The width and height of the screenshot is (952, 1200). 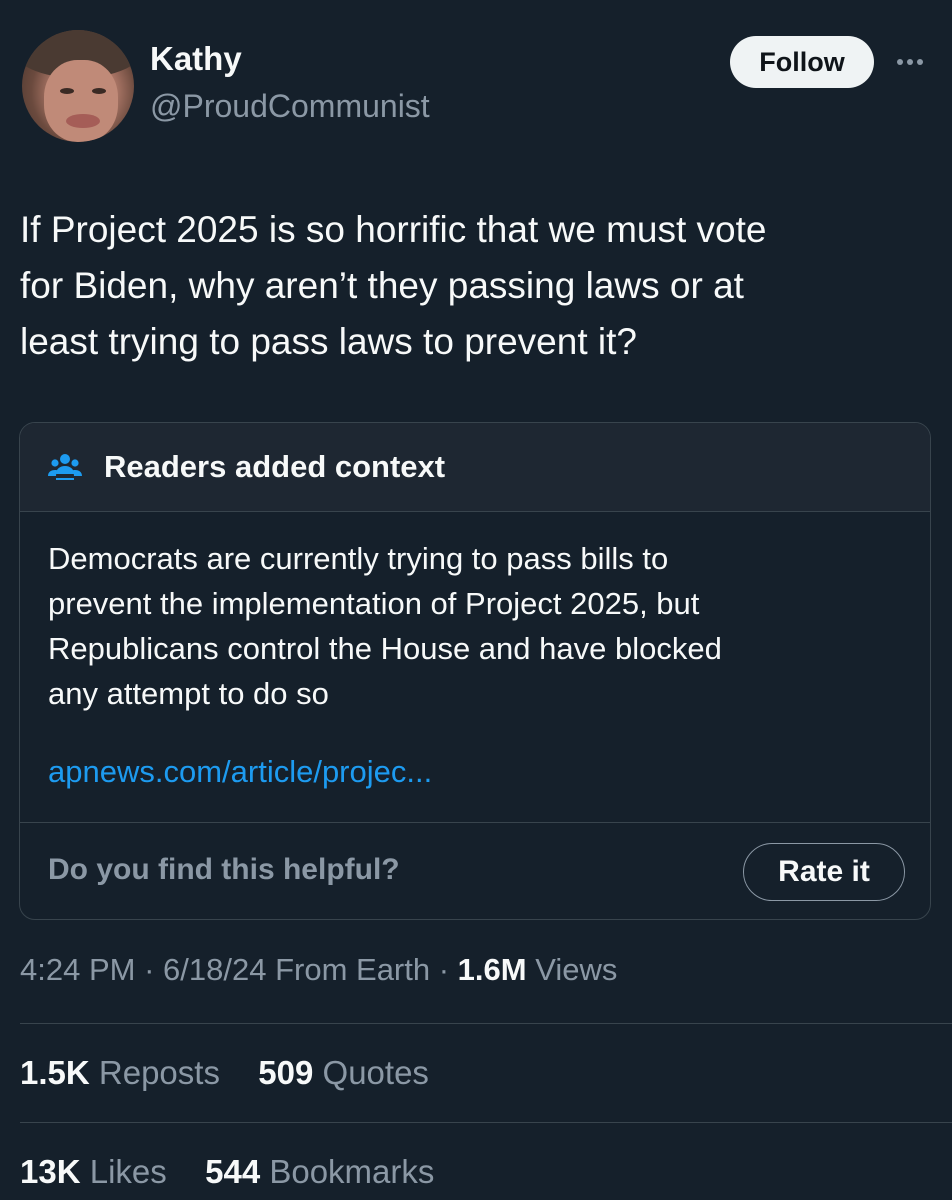 I want to click on bookmarks-count: 544, so click(x=233, y=1171).